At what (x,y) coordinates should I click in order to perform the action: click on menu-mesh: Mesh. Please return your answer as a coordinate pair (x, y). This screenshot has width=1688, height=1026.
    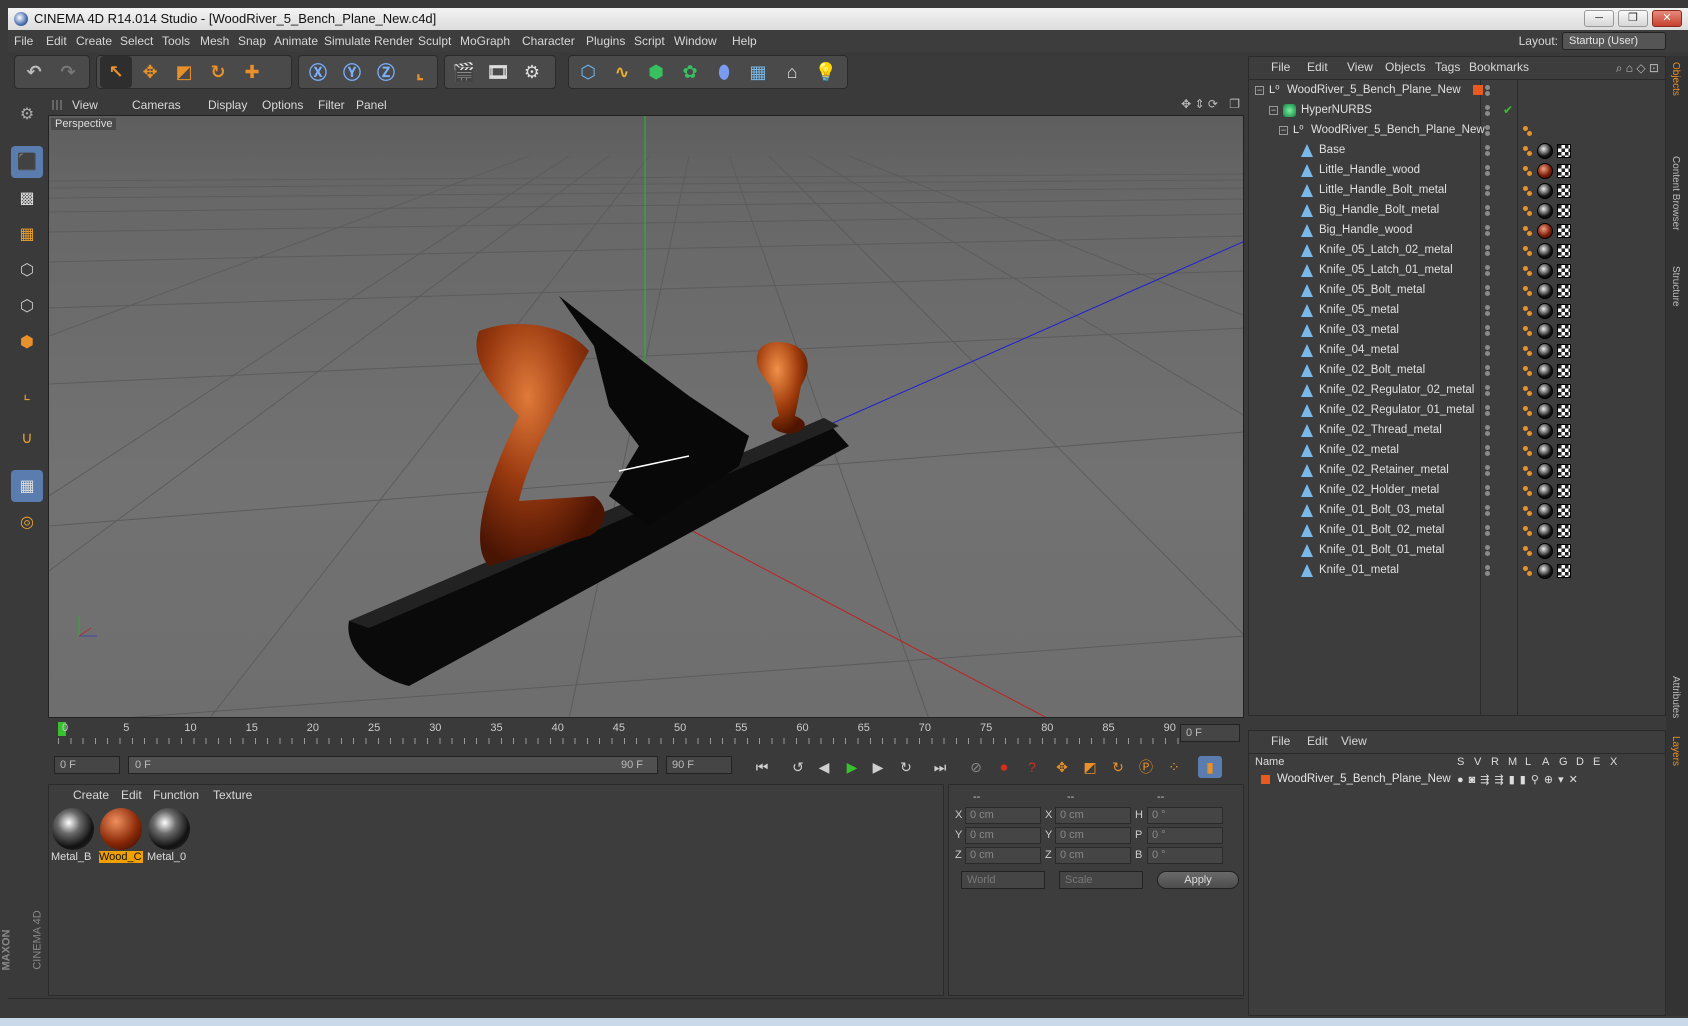
    Looking at the image, I should click on (214, 41).